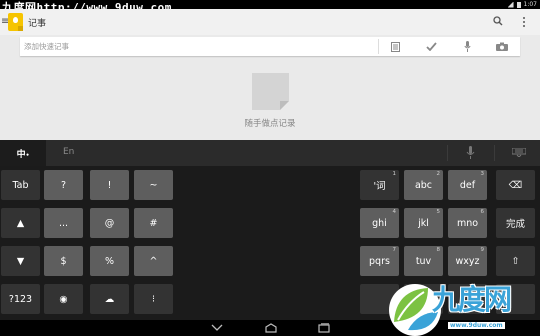  I want to click on keyboard-microphone-icon, so click(470, 153).